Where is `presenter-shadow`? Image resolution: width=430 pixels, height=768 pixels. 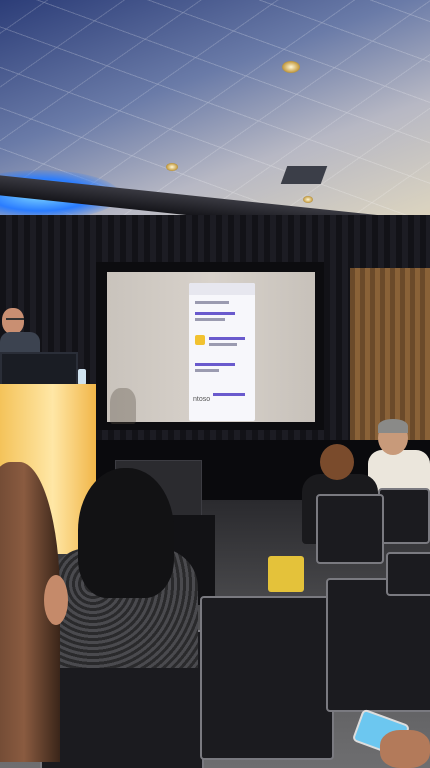 presenter-shadow is located at coordinates (123, 406).